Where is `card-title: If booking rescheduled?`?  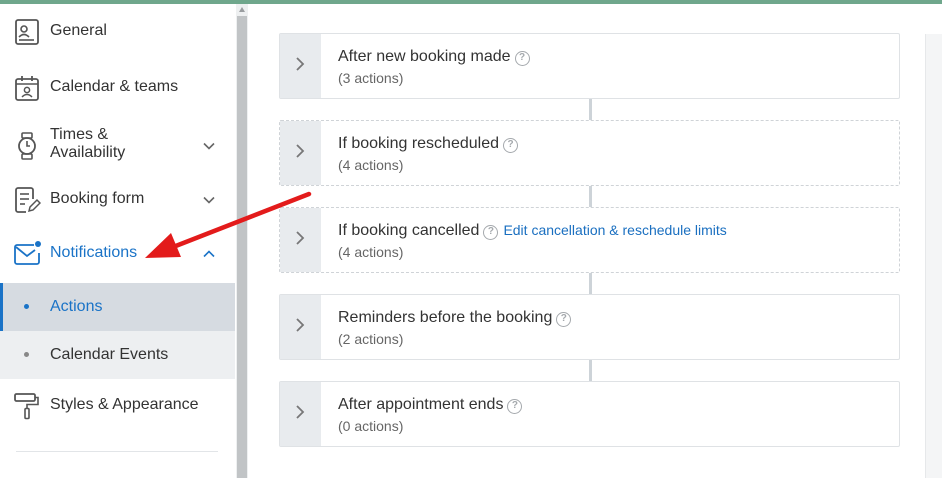
card-title: If booking rescheduled? is located at coordinates (428, 144).